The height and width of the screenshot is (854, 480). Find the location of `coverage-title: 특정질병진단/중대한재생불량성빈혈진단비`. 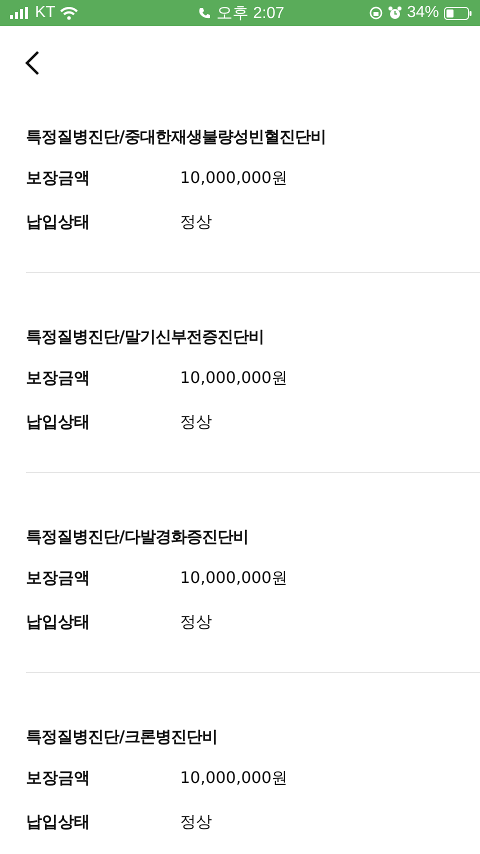

coverage-title: 특정질병진단/중대한재생불량성빈혈진단비 is located at coordinates (176, 137).